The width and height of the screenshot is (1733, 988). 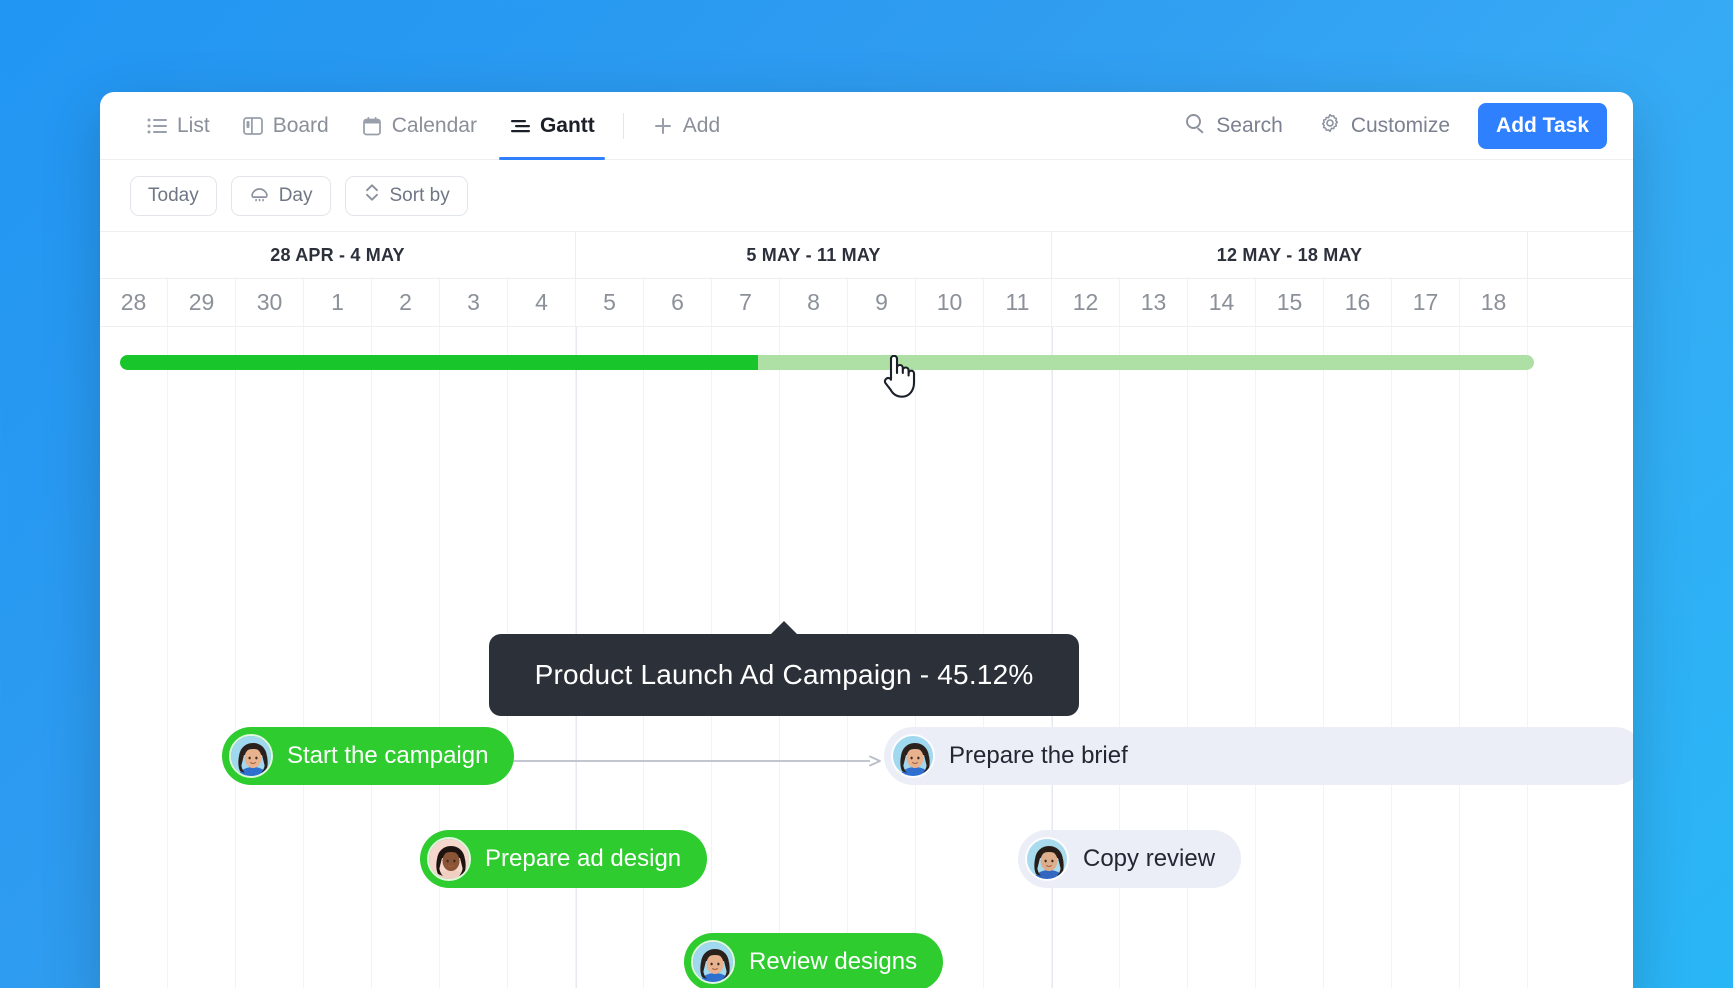 What do you see at coordinates (678, 302) in the screenshot?
I see `timeline-day-cell: 6` at bounding box center [678, 302].